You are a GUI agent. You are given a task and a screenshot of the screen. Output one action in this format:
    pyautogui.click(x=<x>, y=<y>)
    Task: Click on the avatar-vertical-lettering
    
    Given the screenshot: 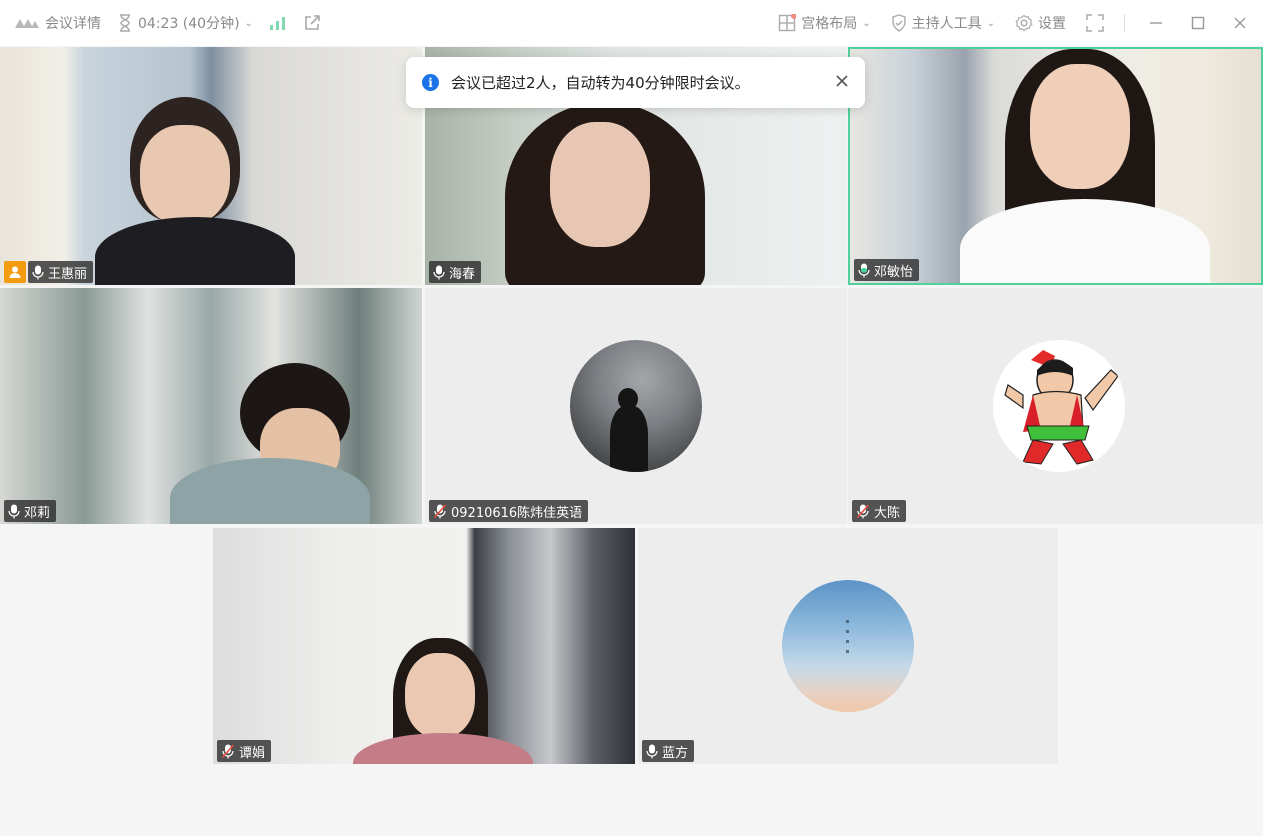 What is the action you would take?
    pyautogui.click(x=847, y=636)
    